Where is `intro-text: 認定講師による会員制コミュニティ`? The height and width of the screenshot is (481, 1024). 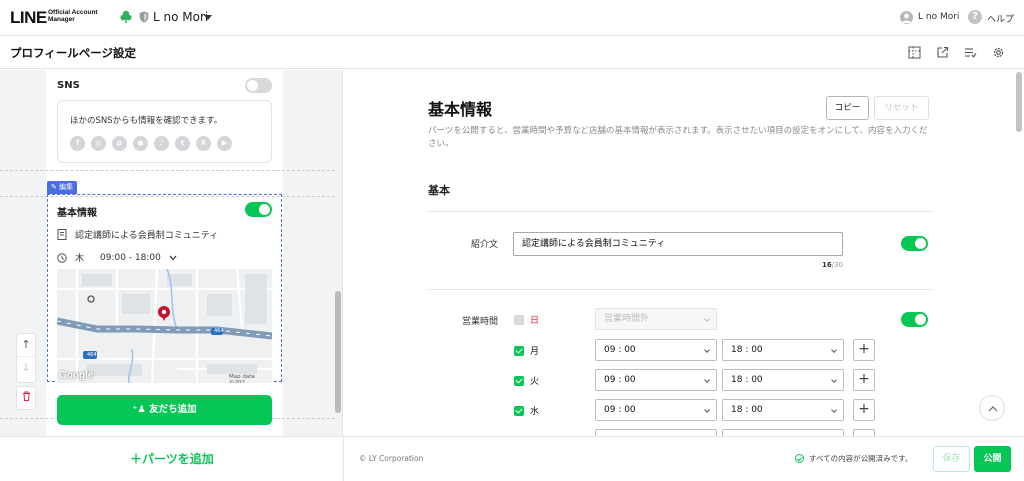
intro-text: 認定講師による会員制コミュニティ is located at coordinates (147, 236).